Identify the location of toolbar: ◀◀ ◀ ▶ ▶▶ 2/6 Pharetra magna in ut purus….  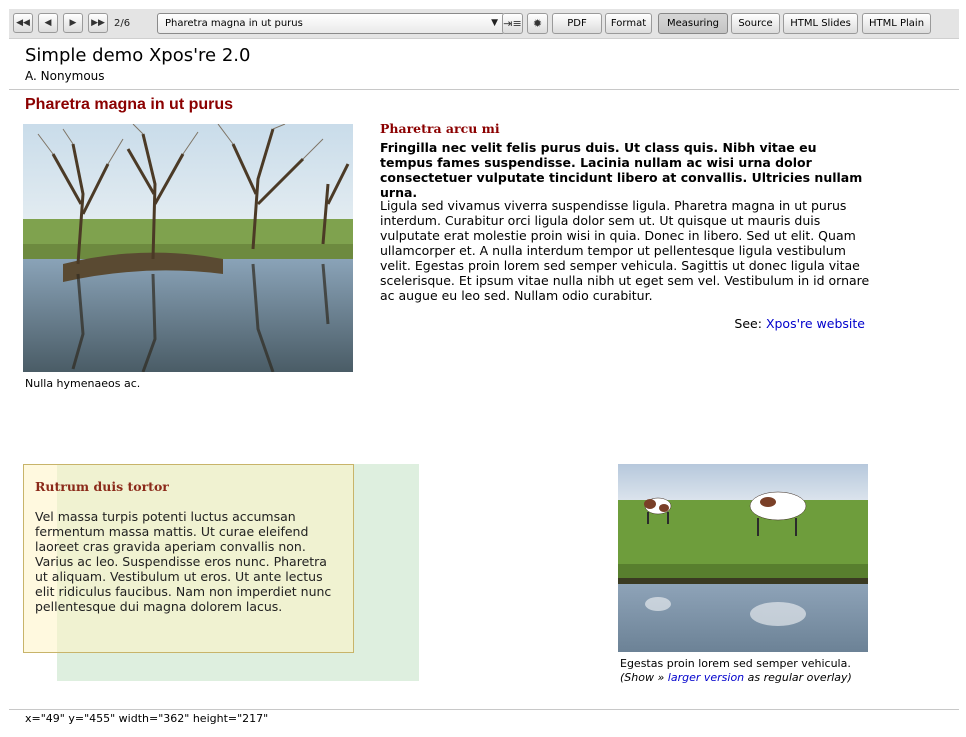
(484, 24).